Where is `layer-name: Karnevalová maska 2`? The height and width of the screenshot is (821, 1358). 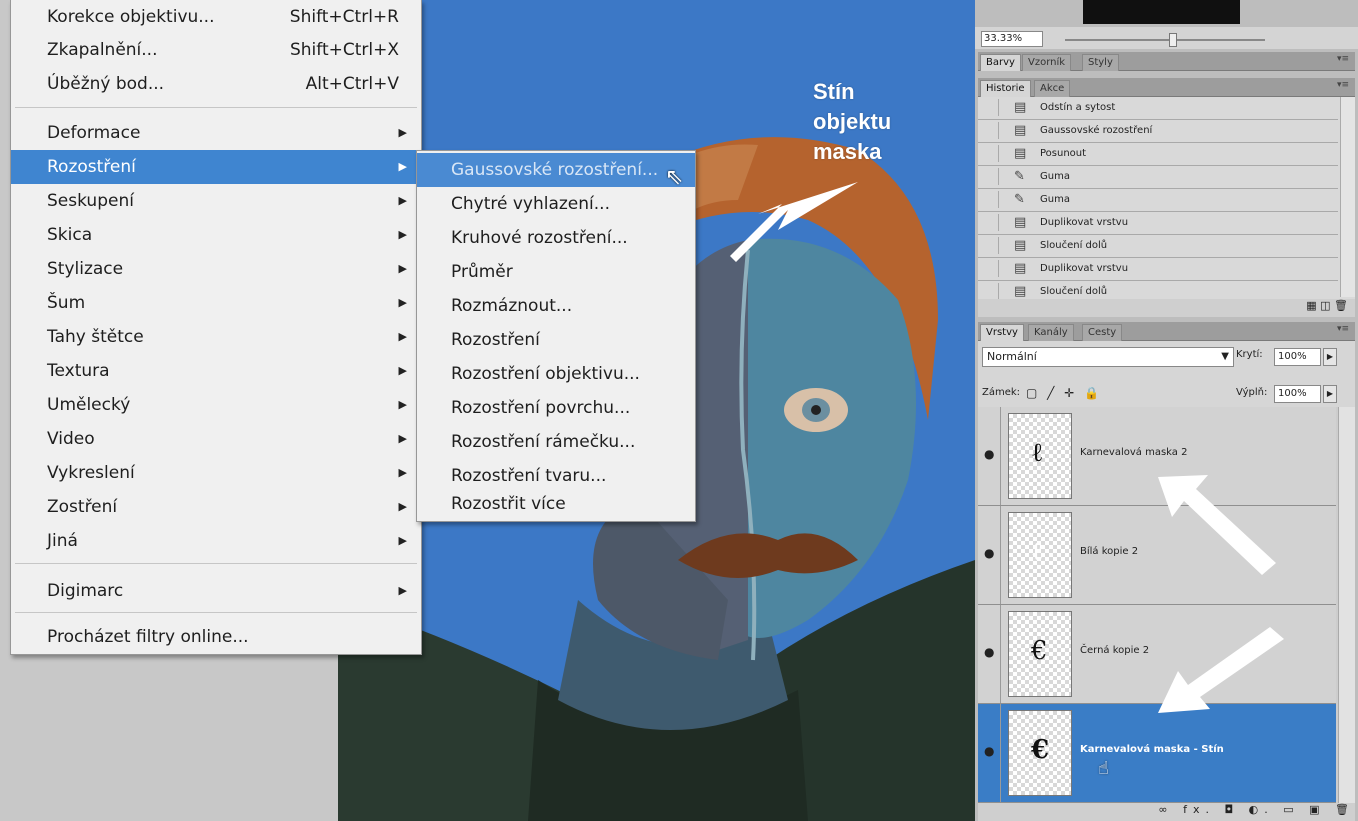 layer-name: Karnevalová maska 2 is located at coordinates (1134, 452).